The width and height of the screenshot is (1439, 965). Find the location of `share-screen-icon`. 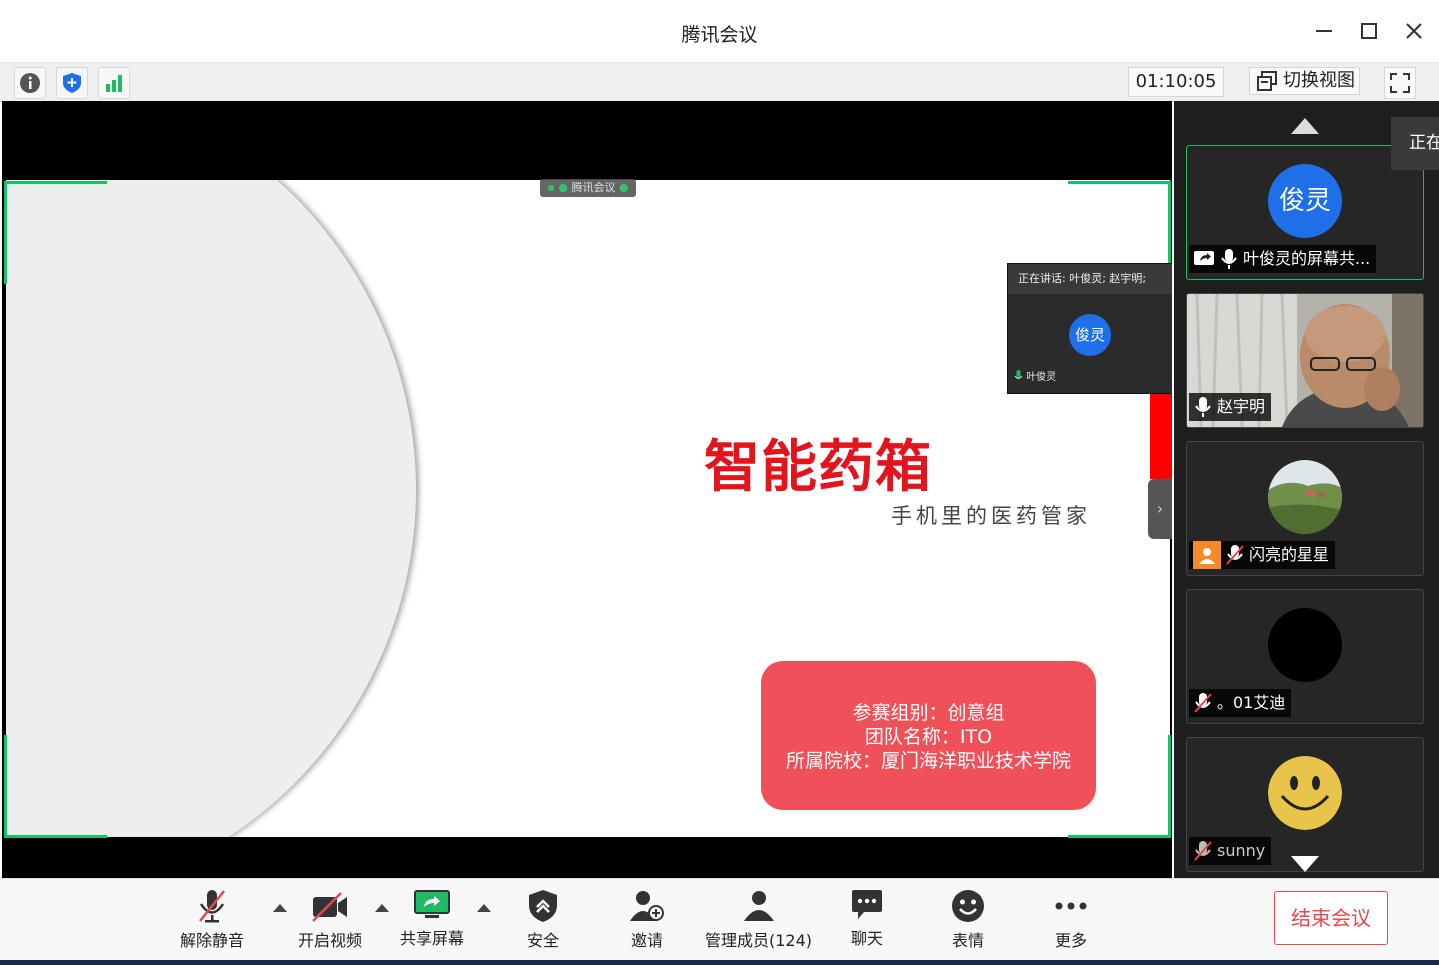

share-screen-icon is located at coordinates (432, 904).